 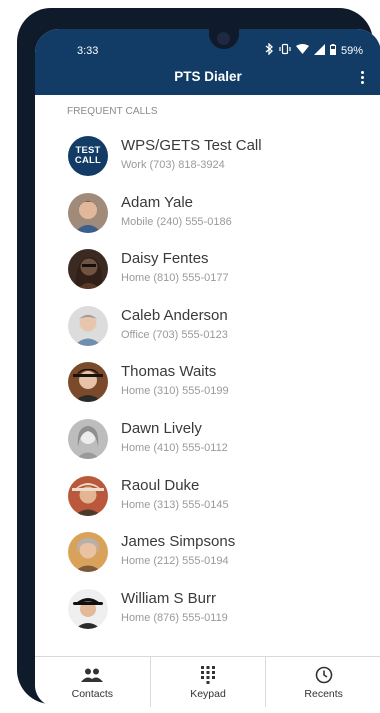 I want to click on contact-name: Adam Yale, so click(x=157, y=202).